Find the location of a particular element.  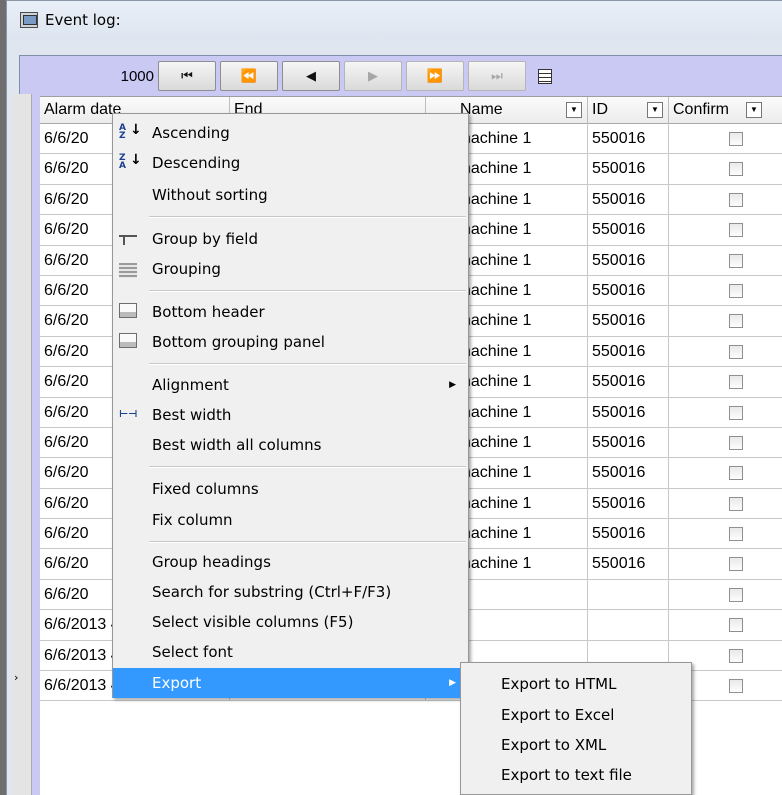

menu-item-grouping: Grouping is located at coordinates (290, 269).